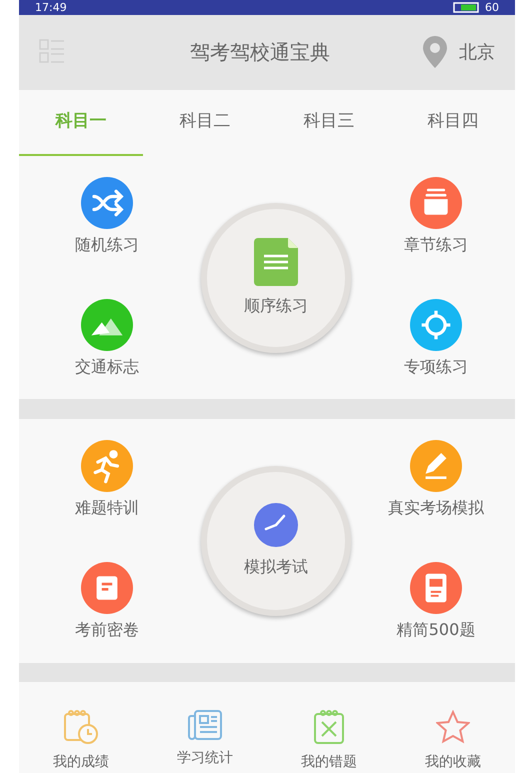 This screenshot has height=773, width=531. I want to click on center-circle-button: 模拟考试, so click(276, 541).